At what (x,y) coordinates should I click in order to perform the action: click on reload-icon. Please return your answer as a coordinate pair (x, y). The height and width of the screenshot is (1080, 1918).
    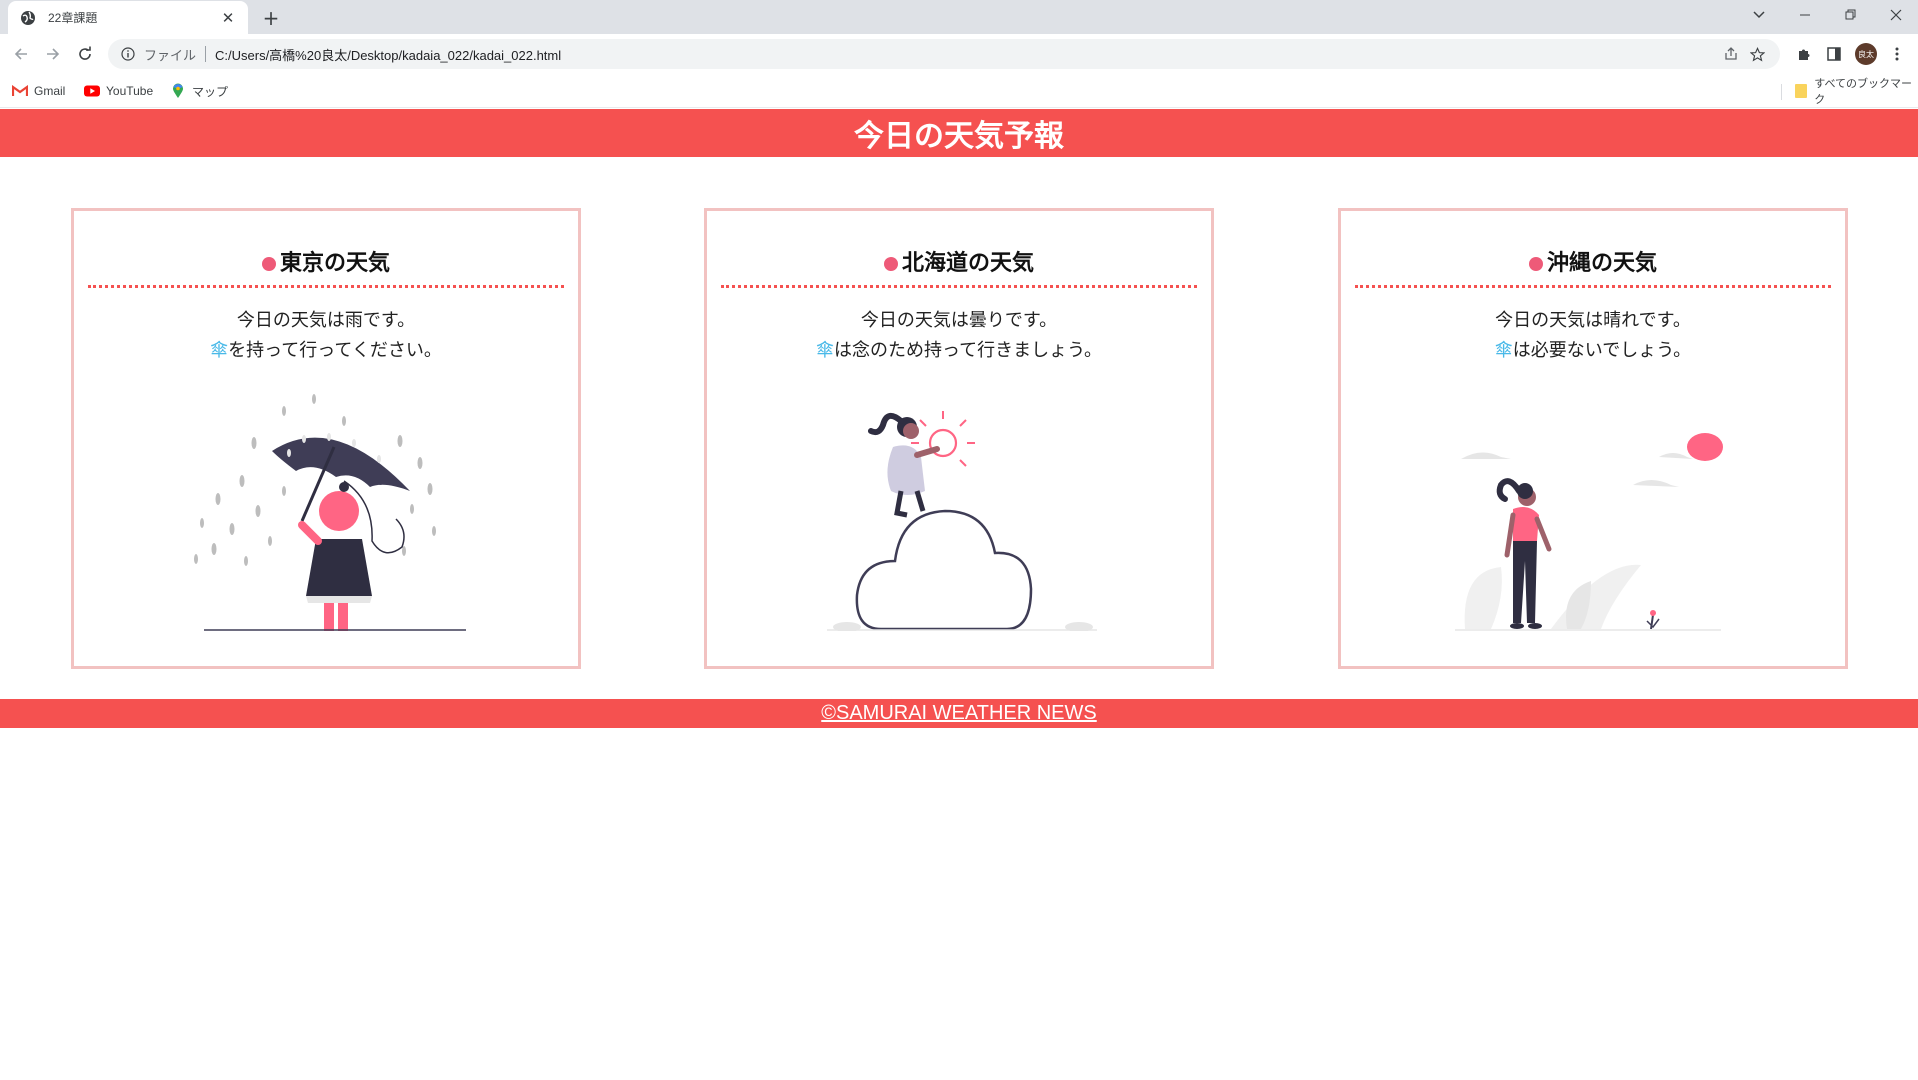
    Looking at the image, I should click on (85, 54).